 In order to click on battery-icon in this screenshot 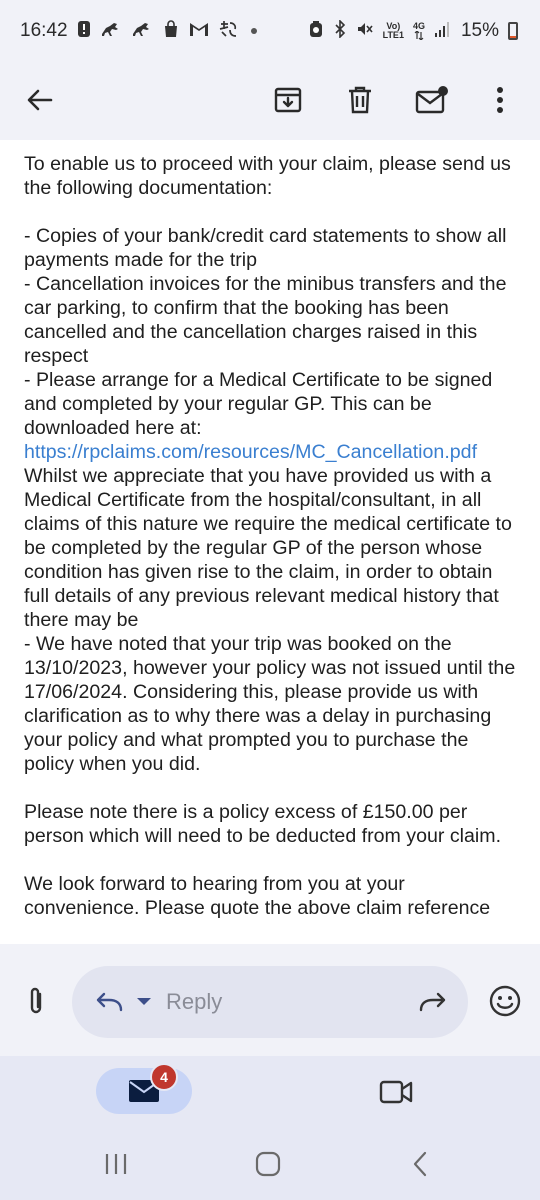, I will do `click(513, 31)`.